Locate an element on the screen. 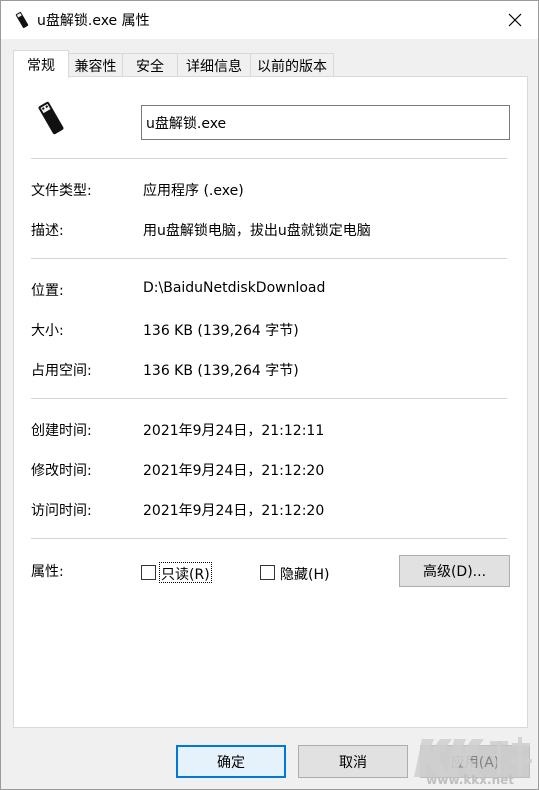  tab-general: 常规 is located at coordinates (41, 64).